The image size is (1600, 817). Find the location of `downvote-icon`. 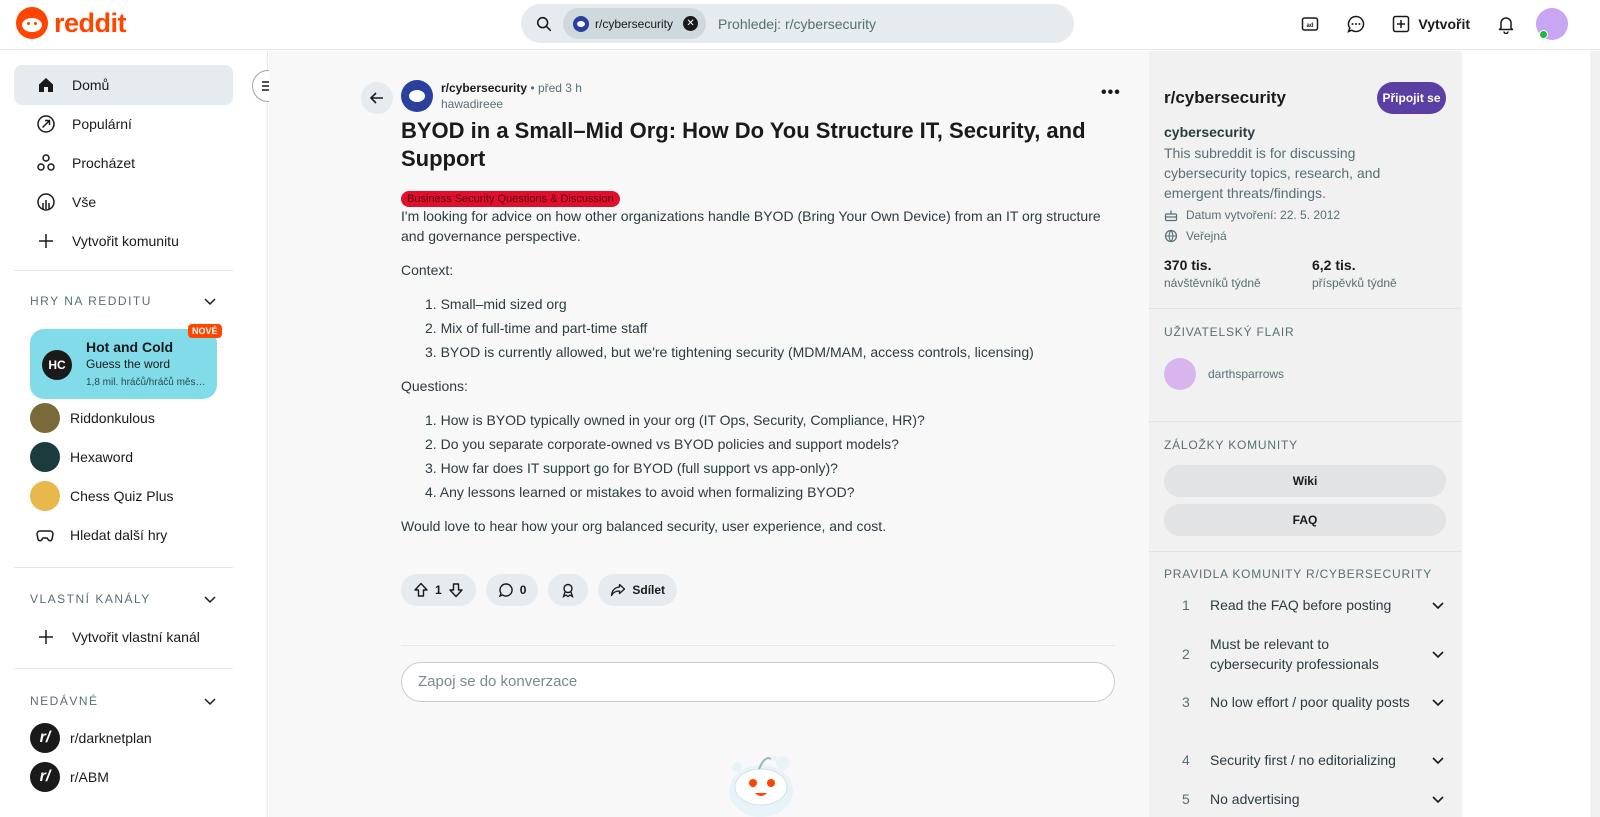

downvote-icon is located at coordinates (456, 590).